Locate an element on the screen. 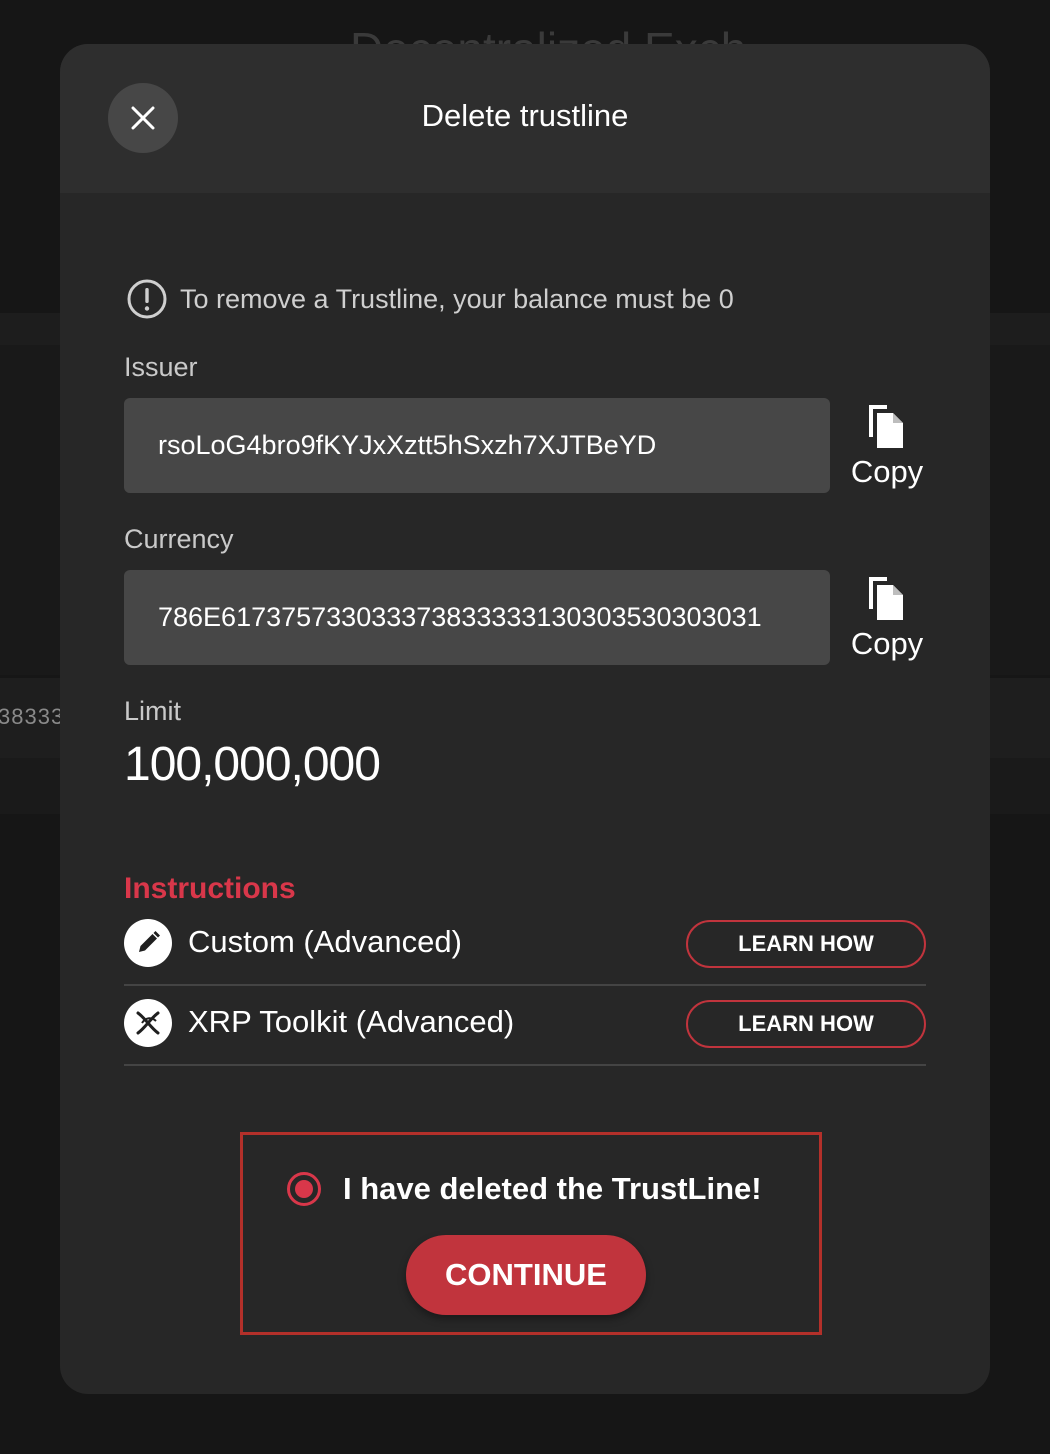 This screenshot has height=1454, width=1050. instruction-label: Custom (Advanced) is located at coordinates (325, 941).